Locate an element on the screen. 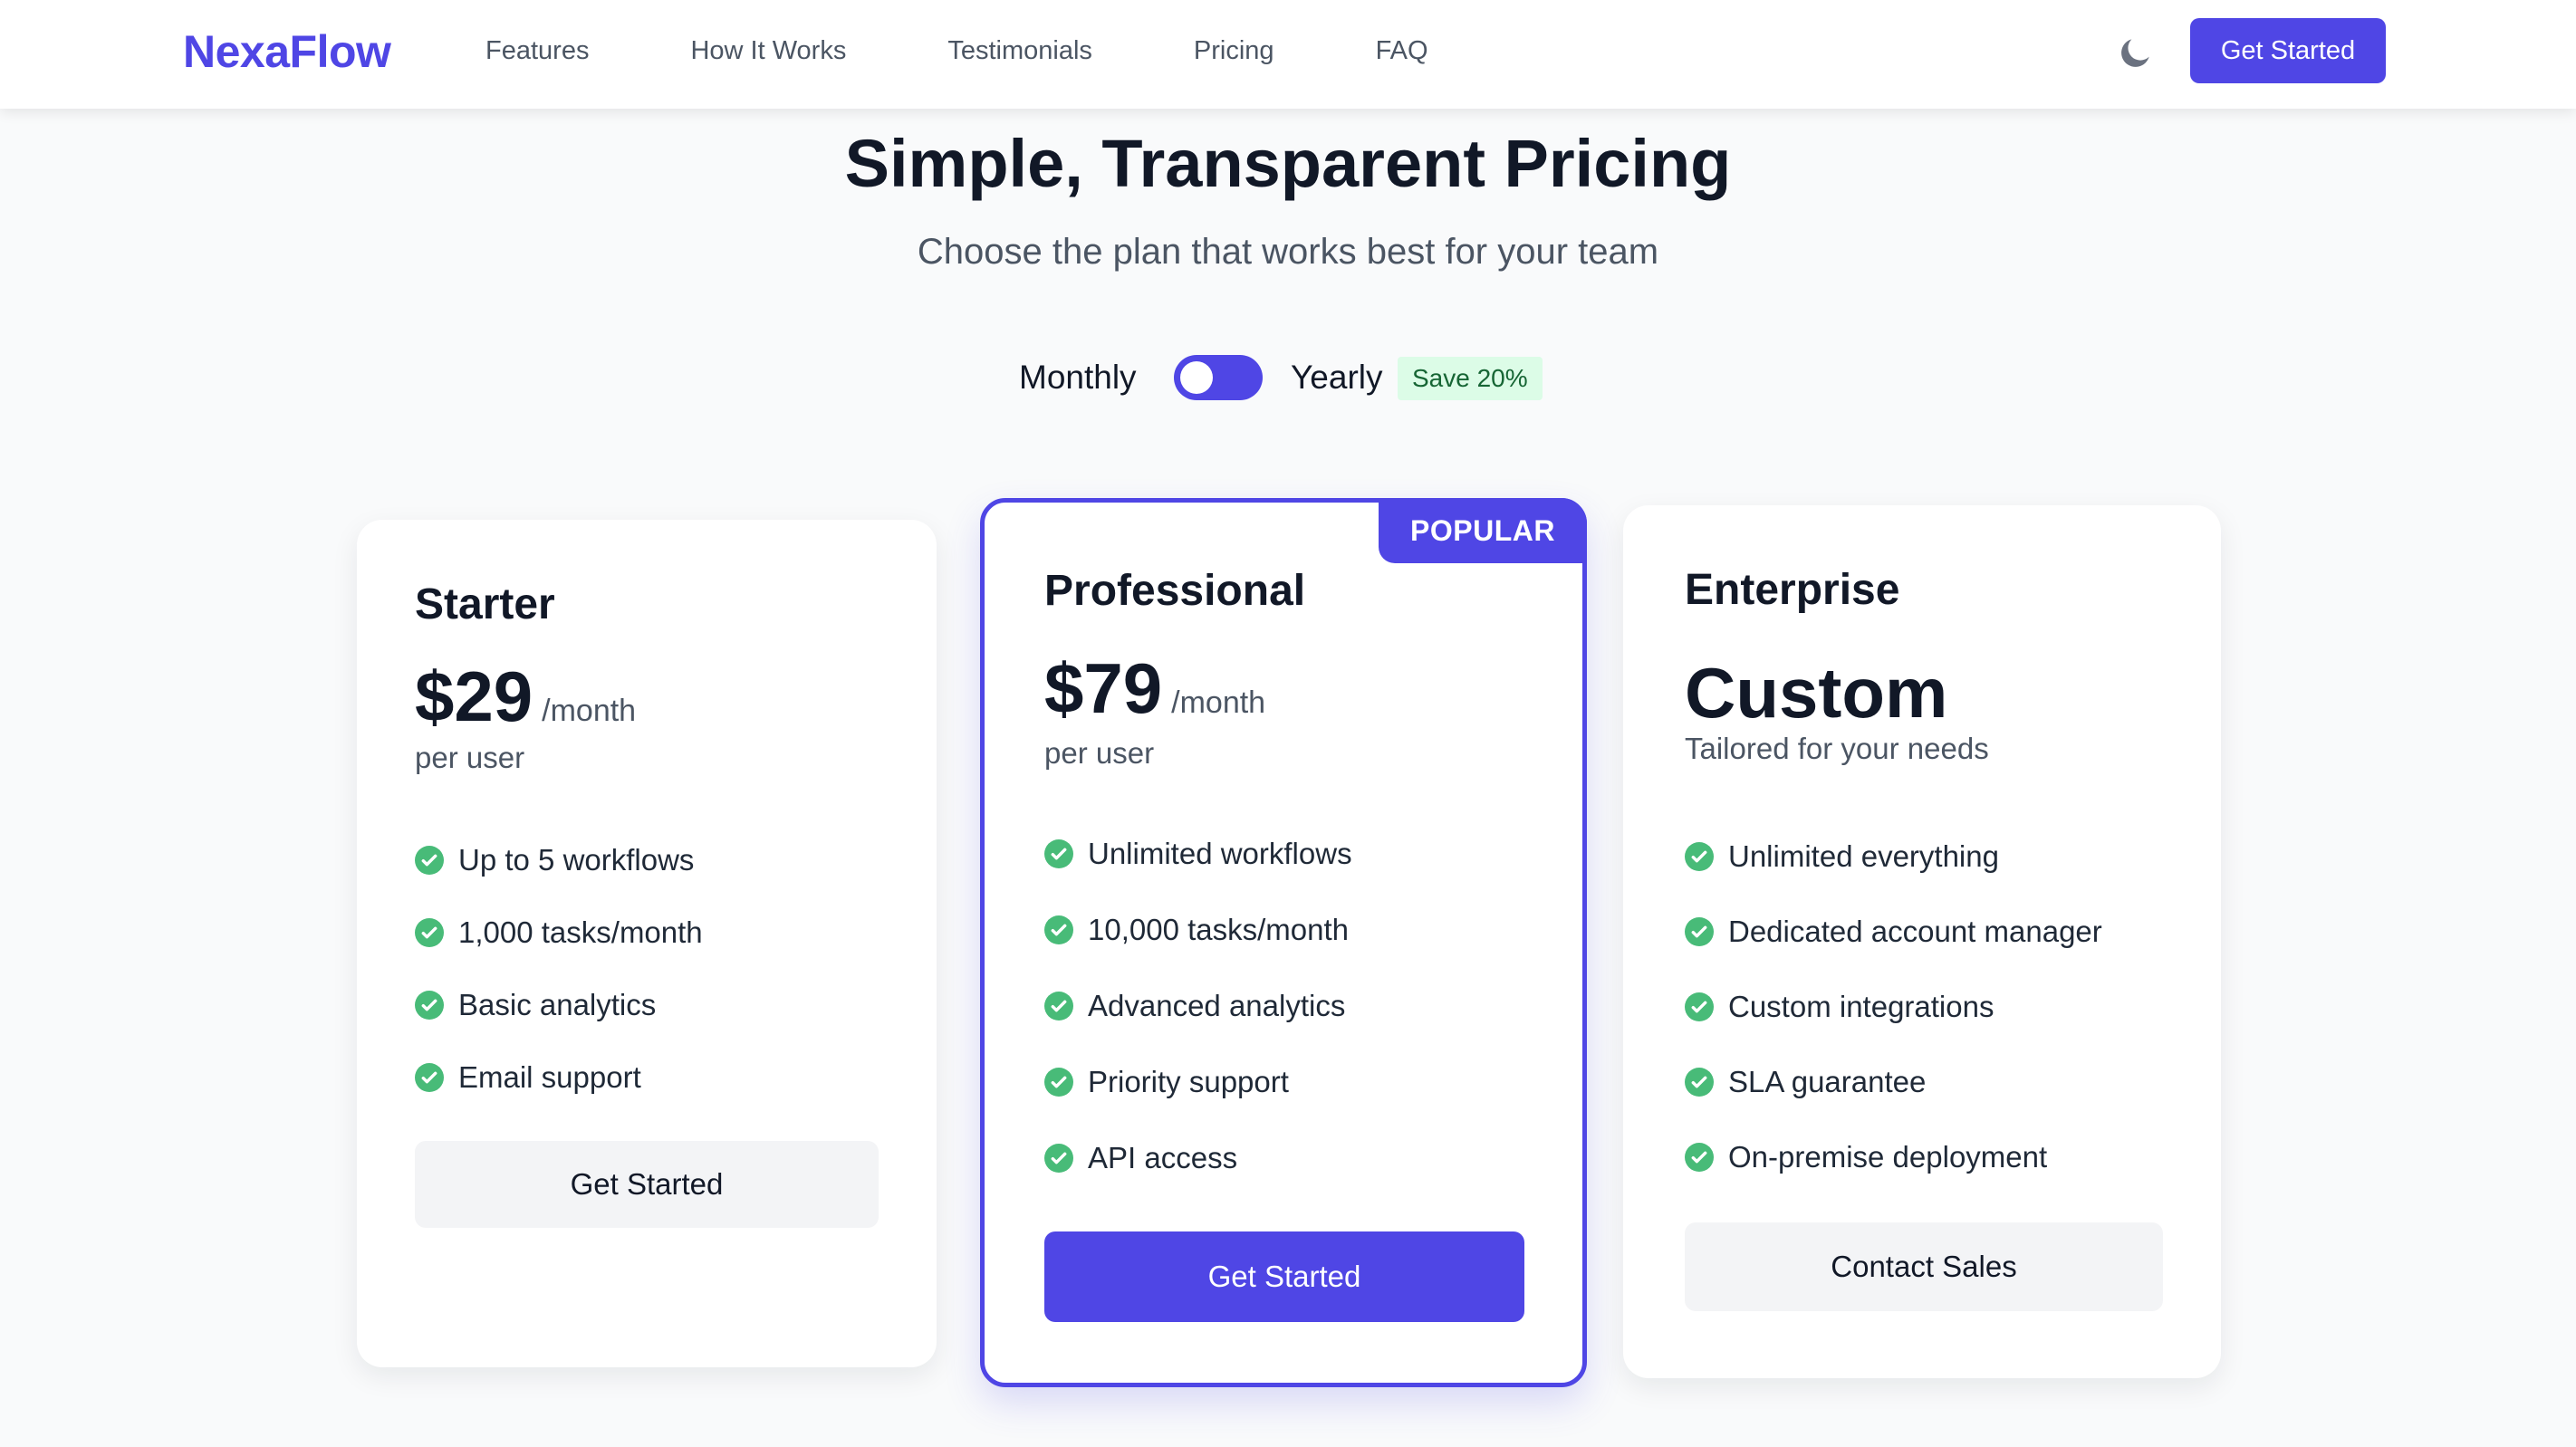 The image size is (2576, 1447). price-amount: $29 is located at coordinates (474, 696).